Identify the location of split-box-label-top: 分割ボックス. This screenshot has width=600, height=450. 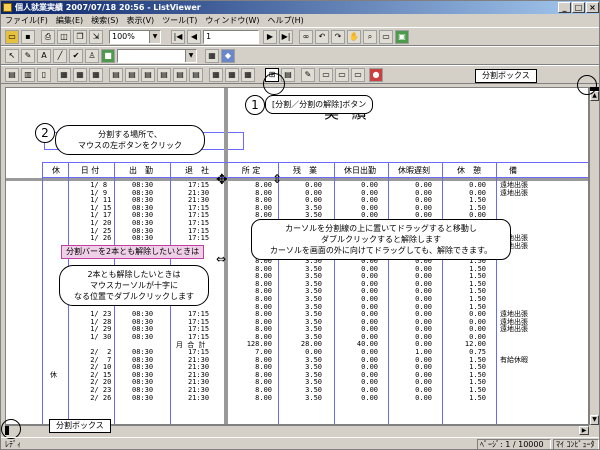
(506, 76).